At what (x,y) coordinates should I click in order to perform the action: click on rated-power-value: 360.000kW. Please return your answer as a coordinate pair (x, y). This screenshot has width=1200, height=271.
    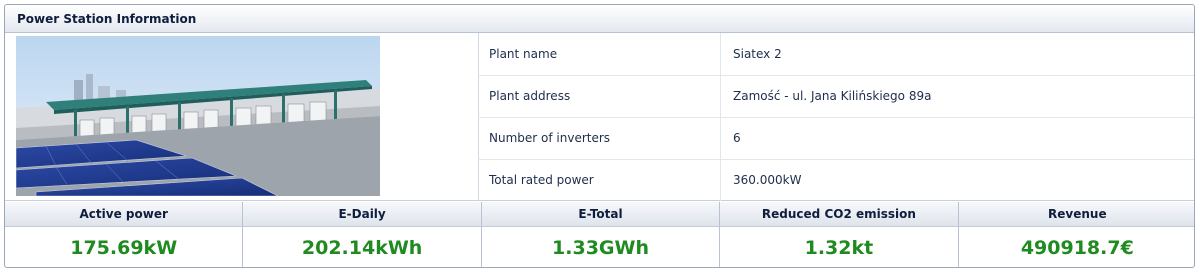
    Looking at the image, I should click on (767, 180).